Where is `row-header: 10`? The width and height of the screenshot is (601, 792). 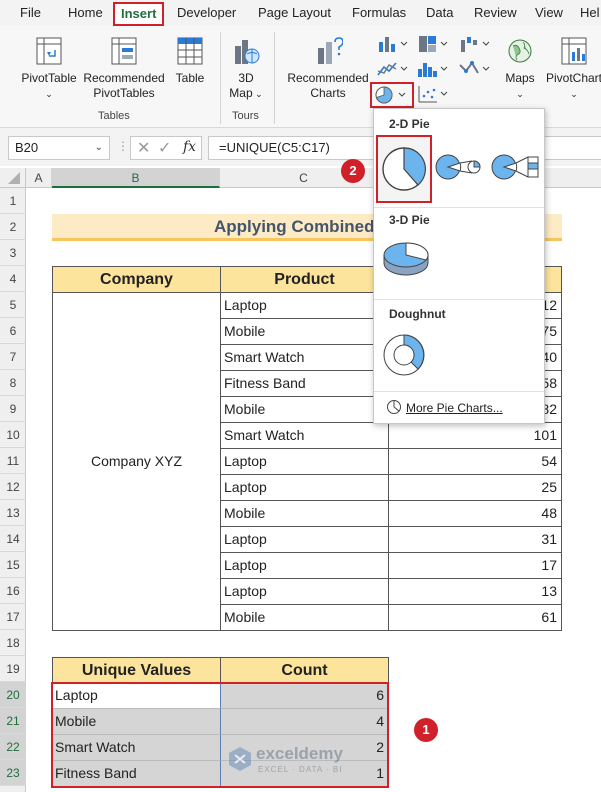
row-header: 10 is located at coordinates (13, 435).